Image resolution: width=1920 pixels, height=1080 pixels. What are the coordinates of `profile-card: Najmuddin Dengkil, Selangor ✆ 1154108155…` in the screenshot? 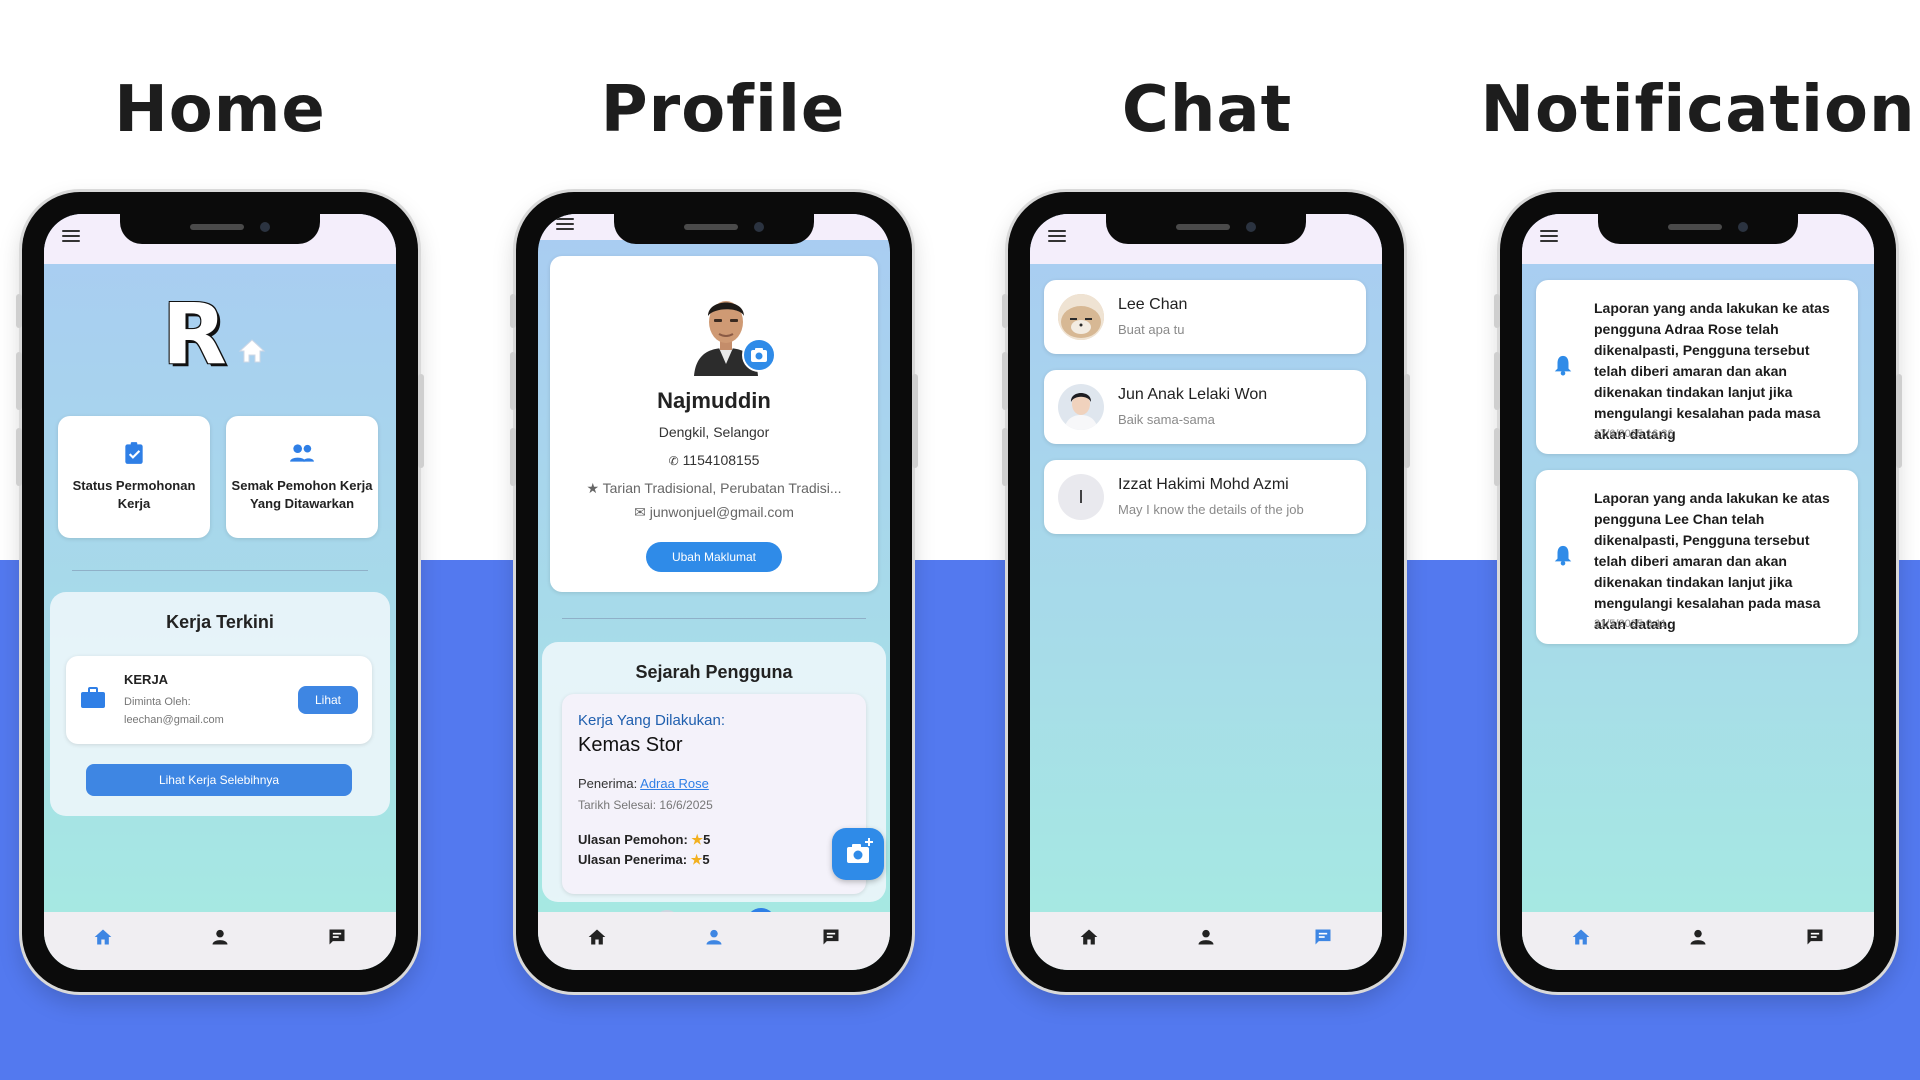 It's located at (714, 424).